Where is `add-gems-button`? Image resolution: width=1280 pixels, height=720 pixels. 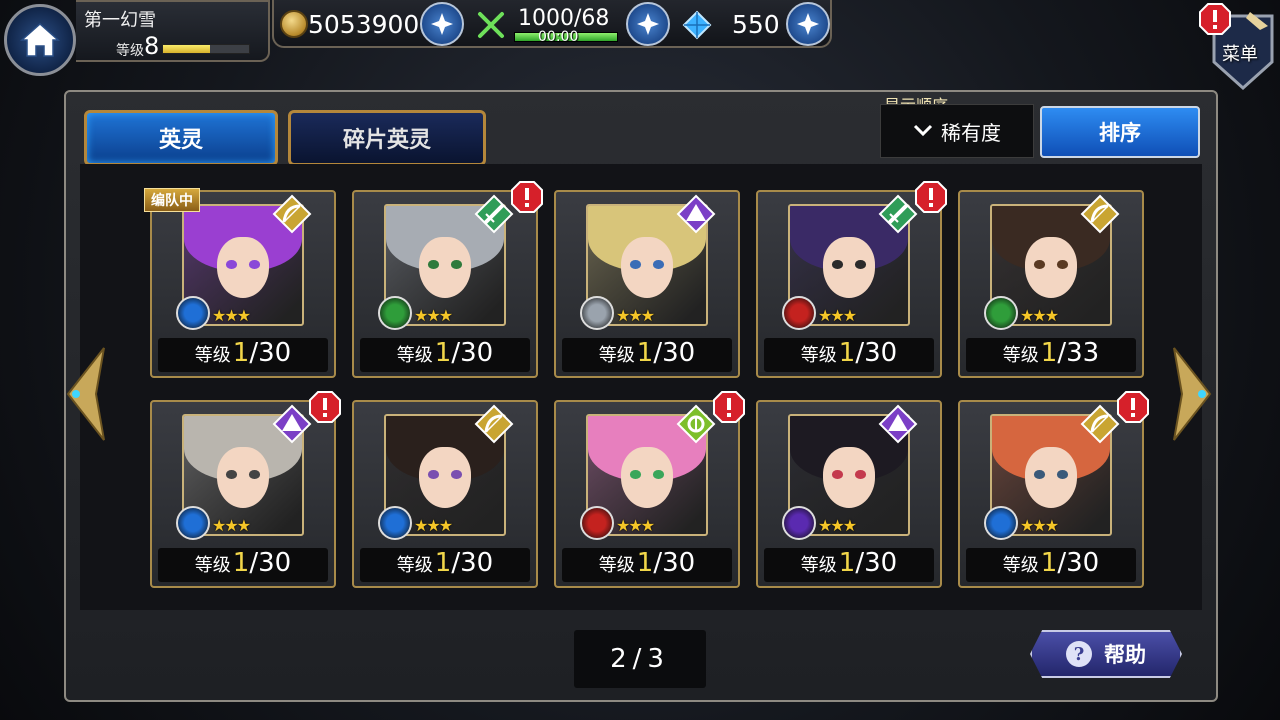
add-gems-button is located at coordinates (808, 24).